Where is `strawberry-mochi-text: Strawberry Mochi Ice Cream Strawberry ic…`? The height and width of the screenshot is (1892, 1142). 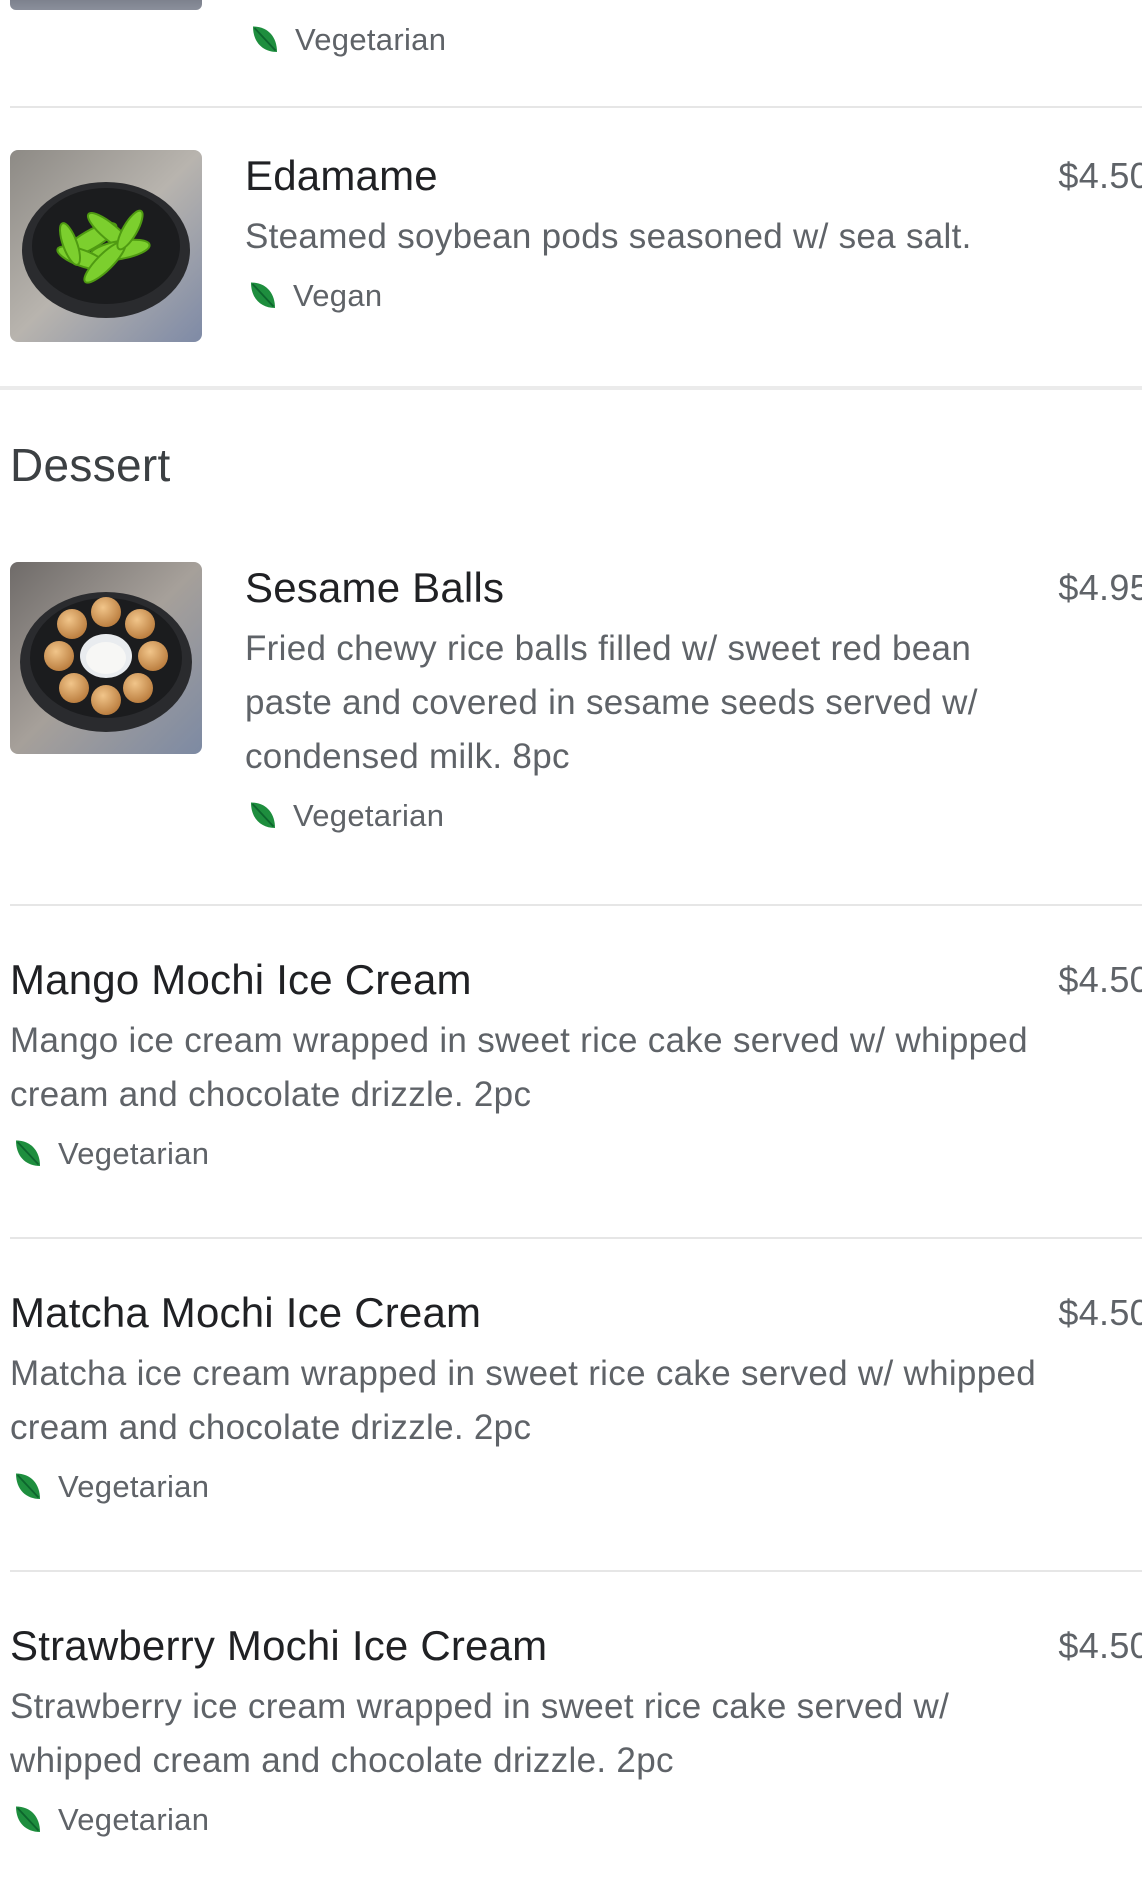
strawberry-mochi-text: Strawberry Mochi Ice Cream Strawberry ic… is located at coordinates (491, 1729).